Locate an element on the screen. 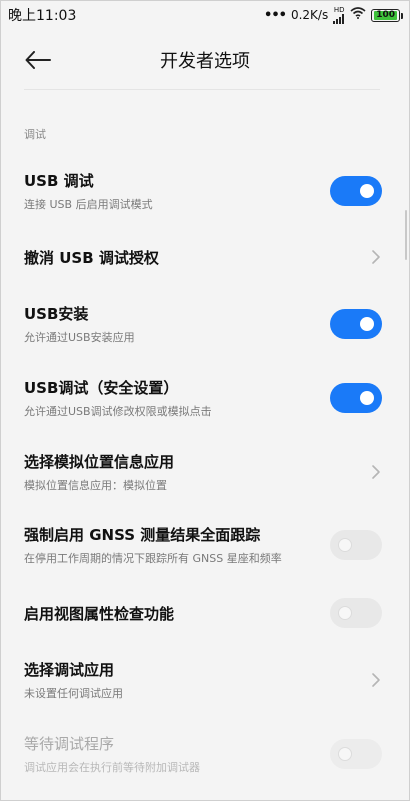  setting-subtitle: 模拟位置信息应用：模拟位置 is located at coordinates (95, 485).